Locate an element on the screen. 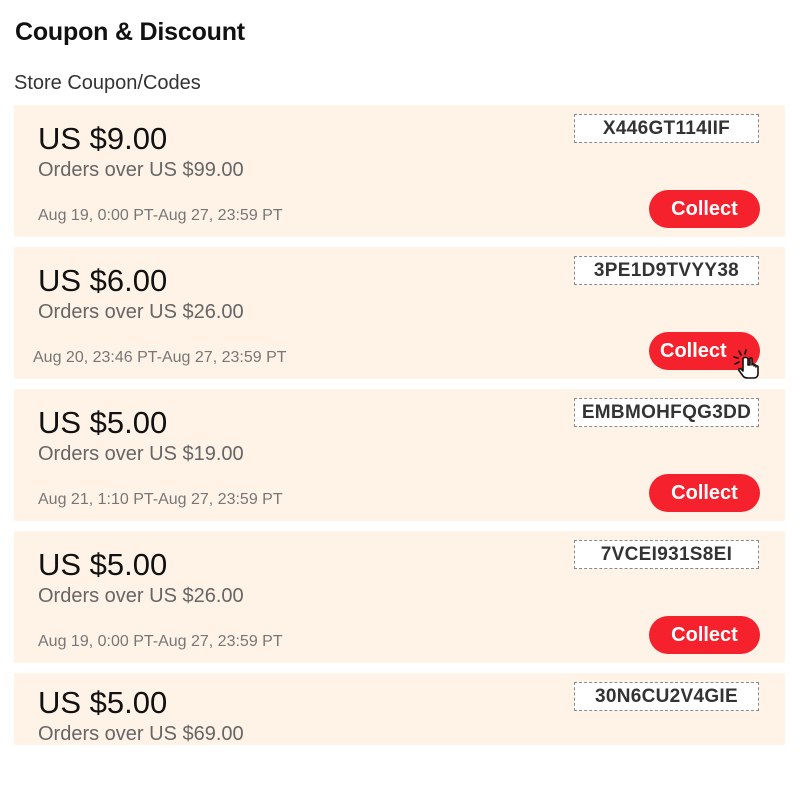 The height and width of the screenshot is (800, 800). coupon-threshold: Orders over US $19.00 is located at coordinates (141, 454).